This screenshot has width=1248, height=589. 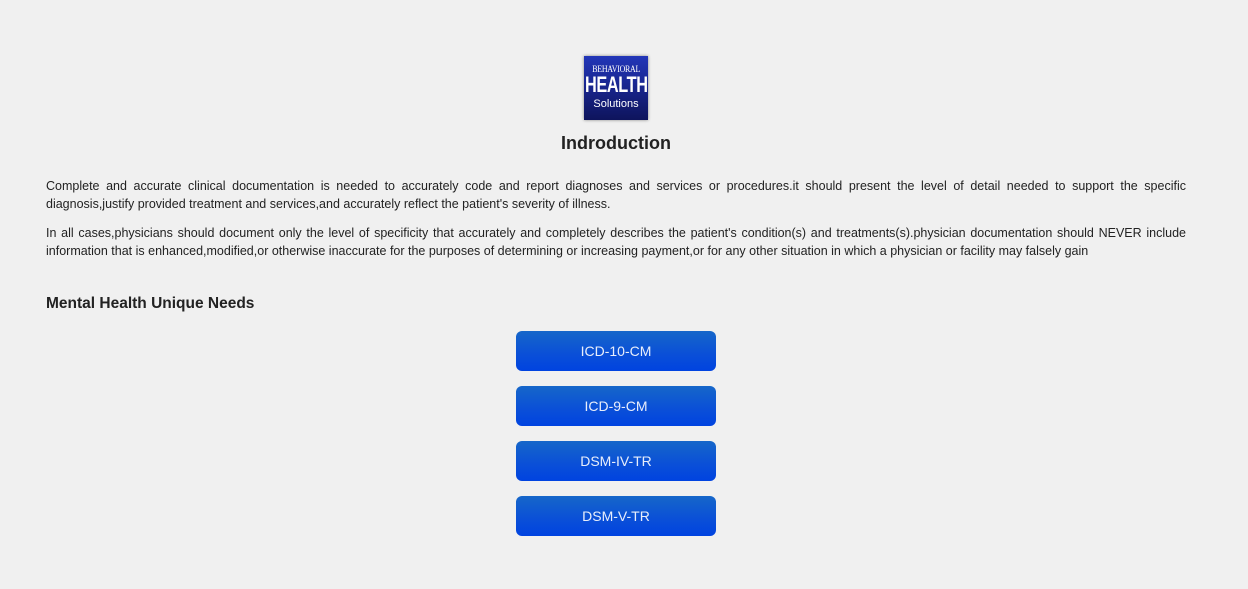 I want to click on behavioral-health-solutions-logo: BEHAVIORAL HEALTH Solutions, so click(x=616, y=88).